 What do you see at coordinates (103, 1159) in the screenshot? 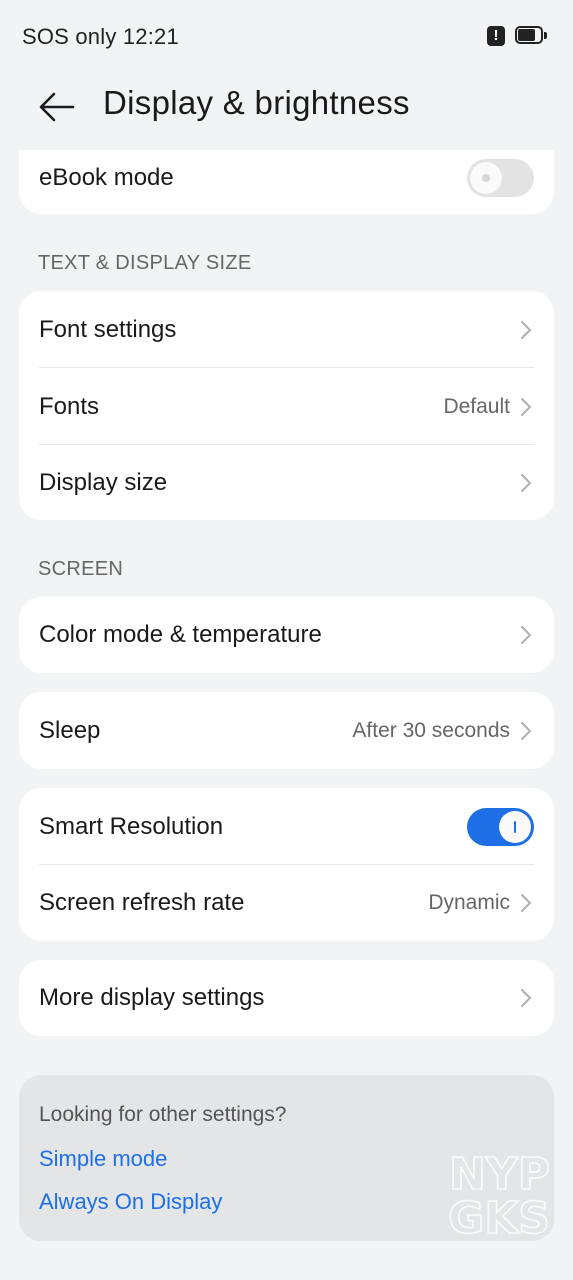
I see `simple-mode-link: Simple mode` at bounding box center [103, 1159].